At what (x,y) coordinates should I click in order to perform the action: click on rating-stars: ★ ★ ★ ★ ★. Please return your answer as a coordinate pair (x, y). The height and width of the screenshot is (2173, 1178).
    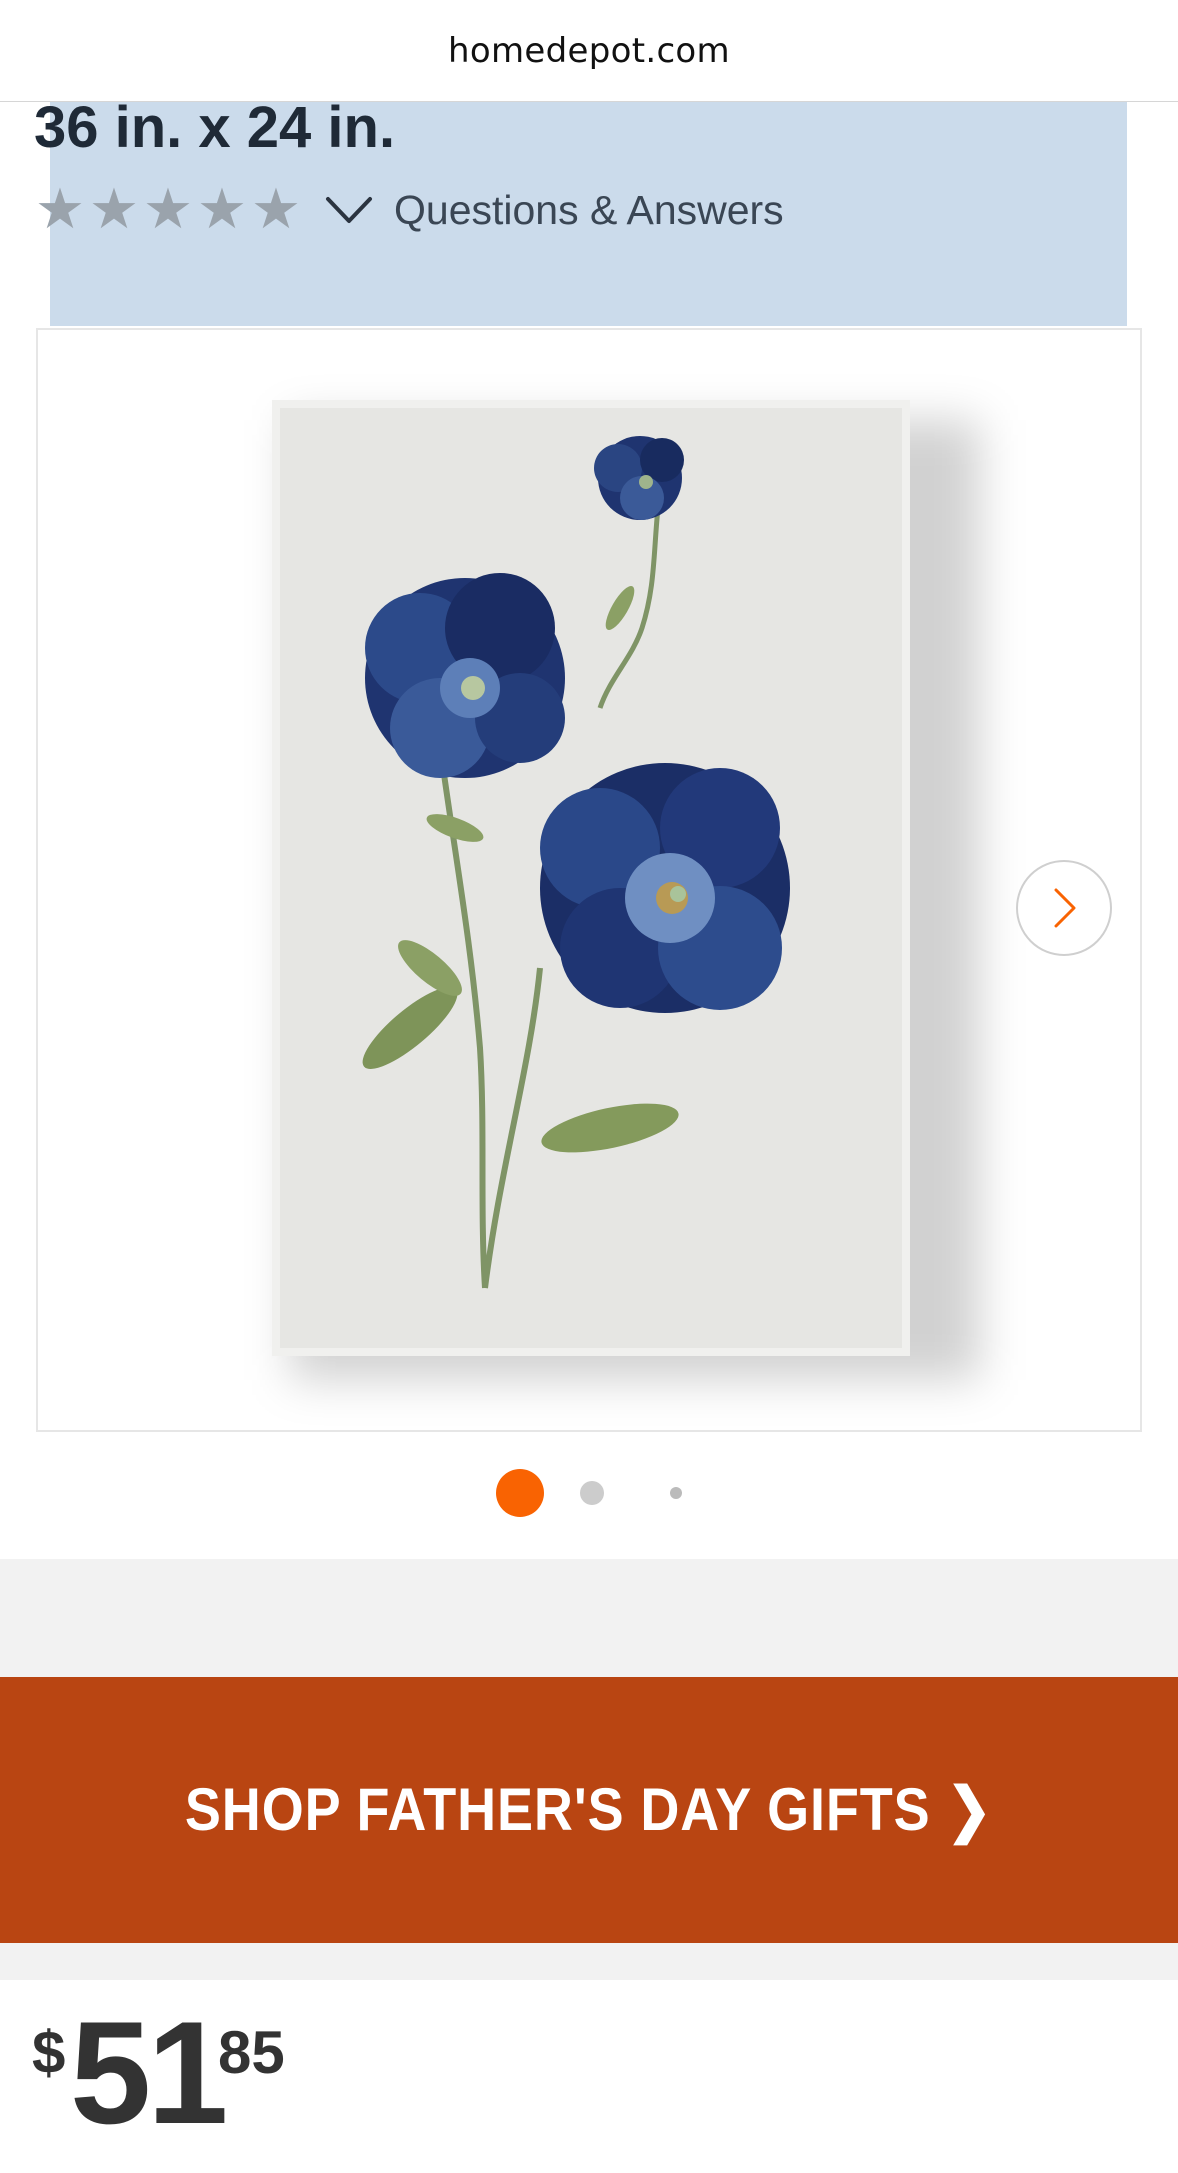
    Looking at the image, I should click on (168, 209).